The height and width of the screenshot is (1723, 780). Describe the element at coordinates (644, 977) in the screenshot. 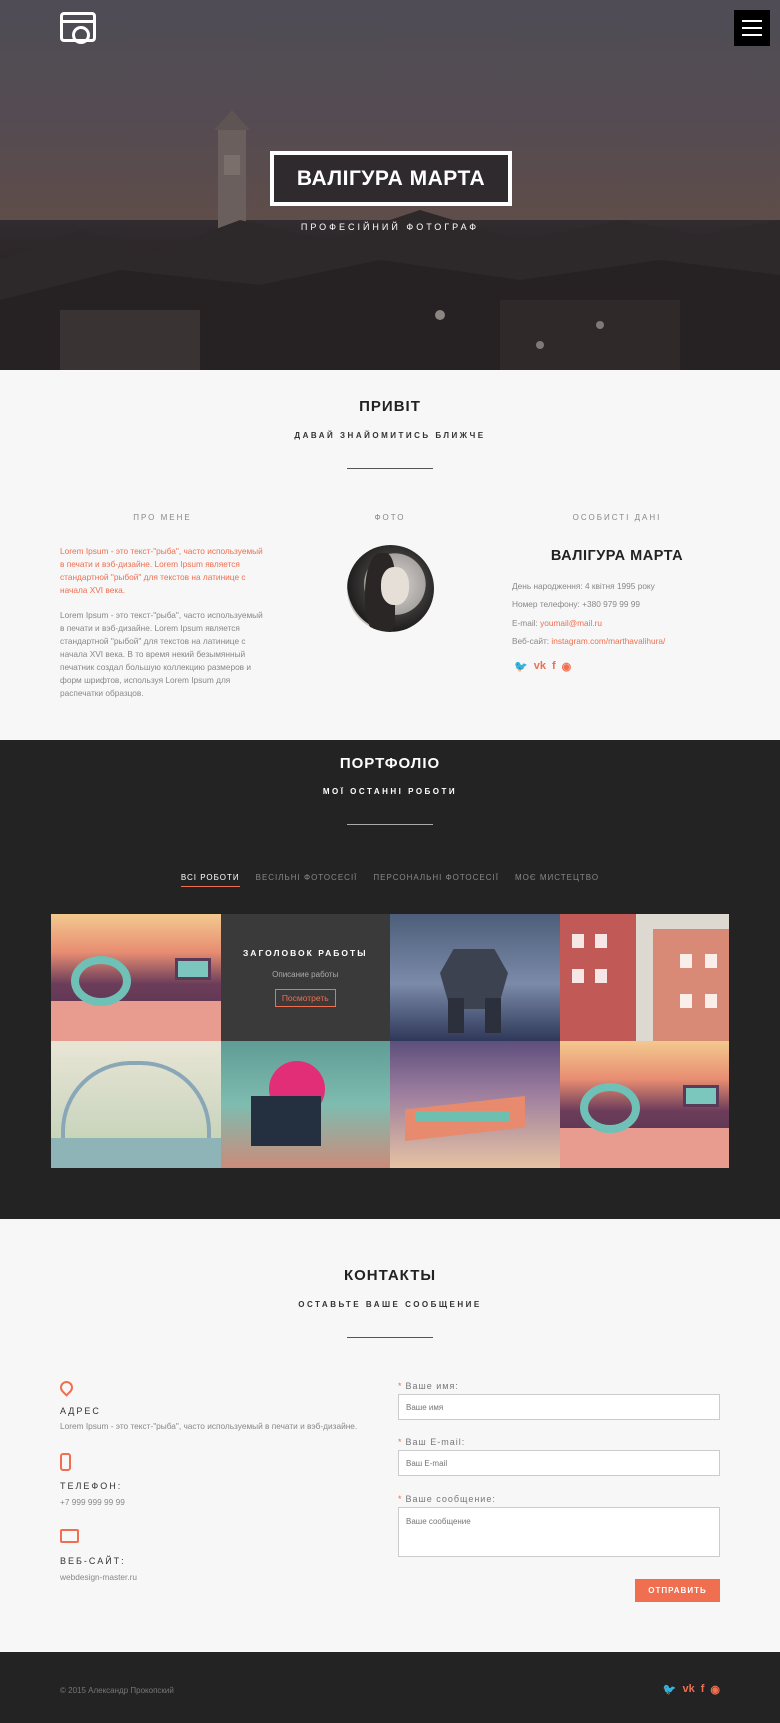

I see `portfolio-item-houses` at that location.